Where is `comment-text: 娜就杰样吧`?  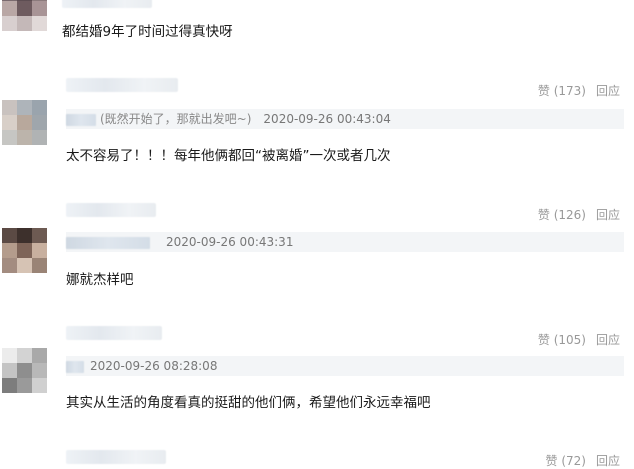 comment-text: 娜就杰样吧 is located at coordinates (100, 280).